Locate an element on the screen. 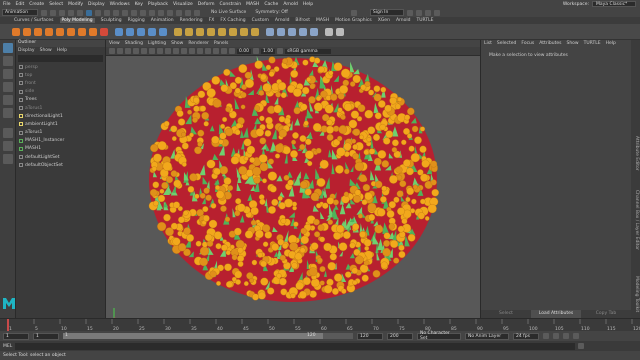  outliner-item: aTorus1 is located at coordinates (60, 133).